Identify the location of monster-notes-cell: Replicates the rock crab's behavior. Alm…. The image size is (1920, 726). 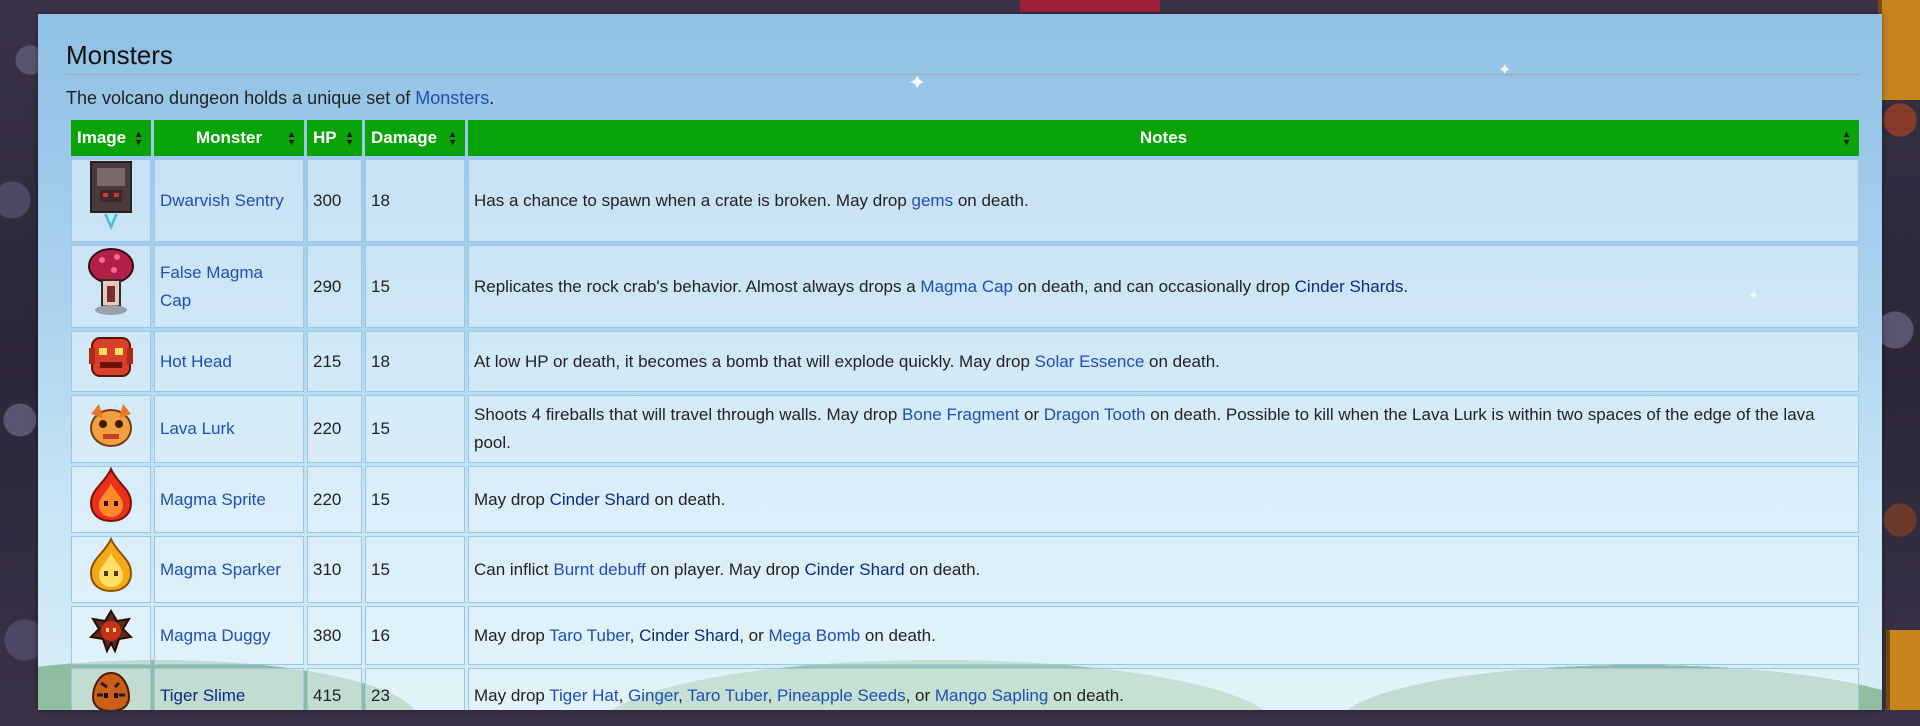
(1163, 286).